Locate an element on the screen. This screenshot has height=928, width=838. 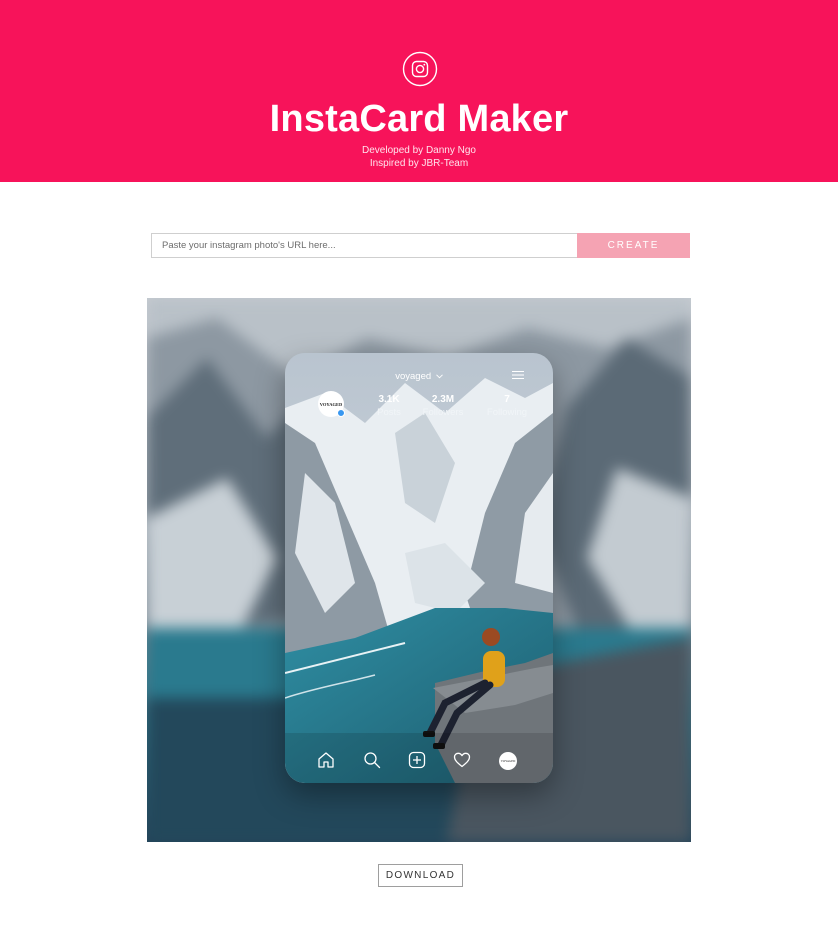
stat-following-value: 7 is located at coordinates (507, 399).